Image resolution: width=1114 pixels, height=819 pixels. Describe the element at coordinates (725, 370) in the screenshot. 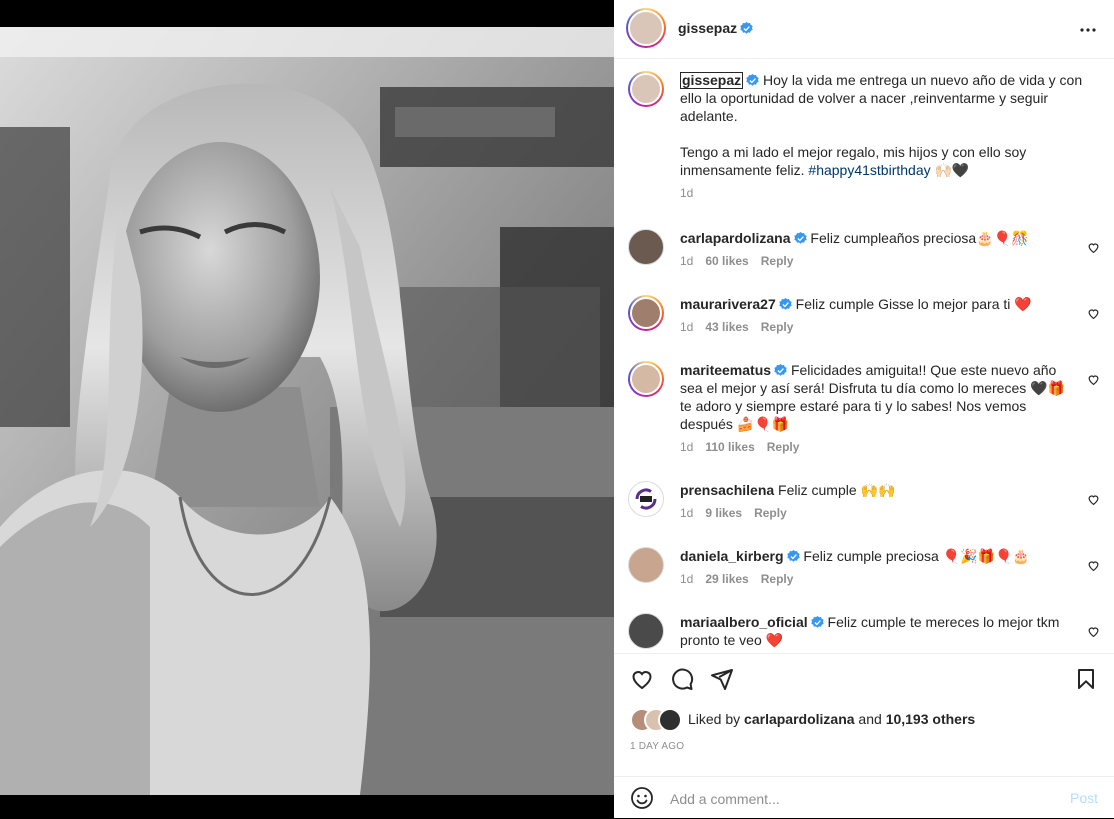

I see `comment-username: mariteematus` at that location.